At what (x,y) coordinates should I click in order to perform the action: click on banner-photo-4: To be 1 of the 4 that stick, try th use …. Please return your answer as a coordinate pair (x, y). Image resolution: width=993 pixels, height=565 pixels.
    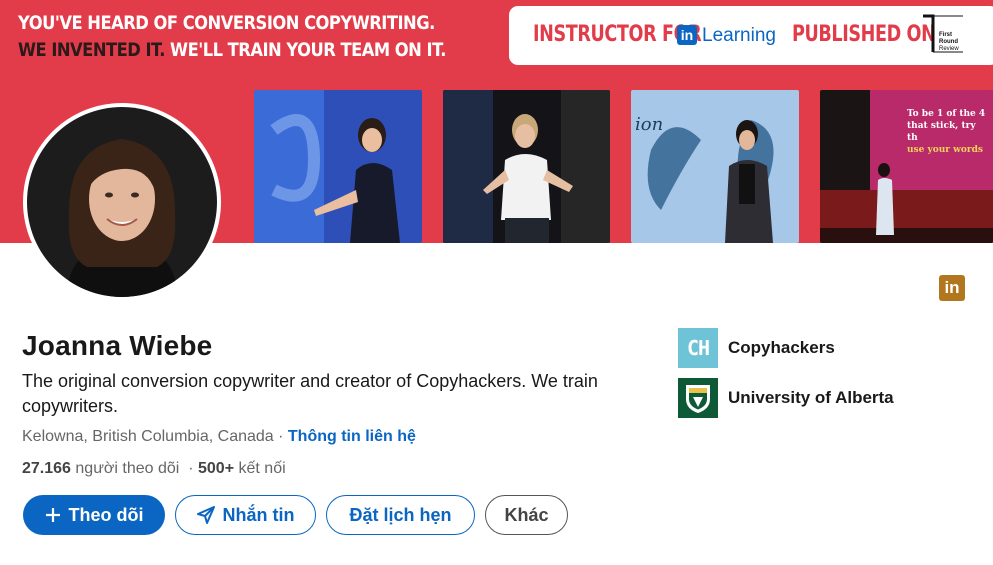
    Looking at the image, I should click on (906, 166).